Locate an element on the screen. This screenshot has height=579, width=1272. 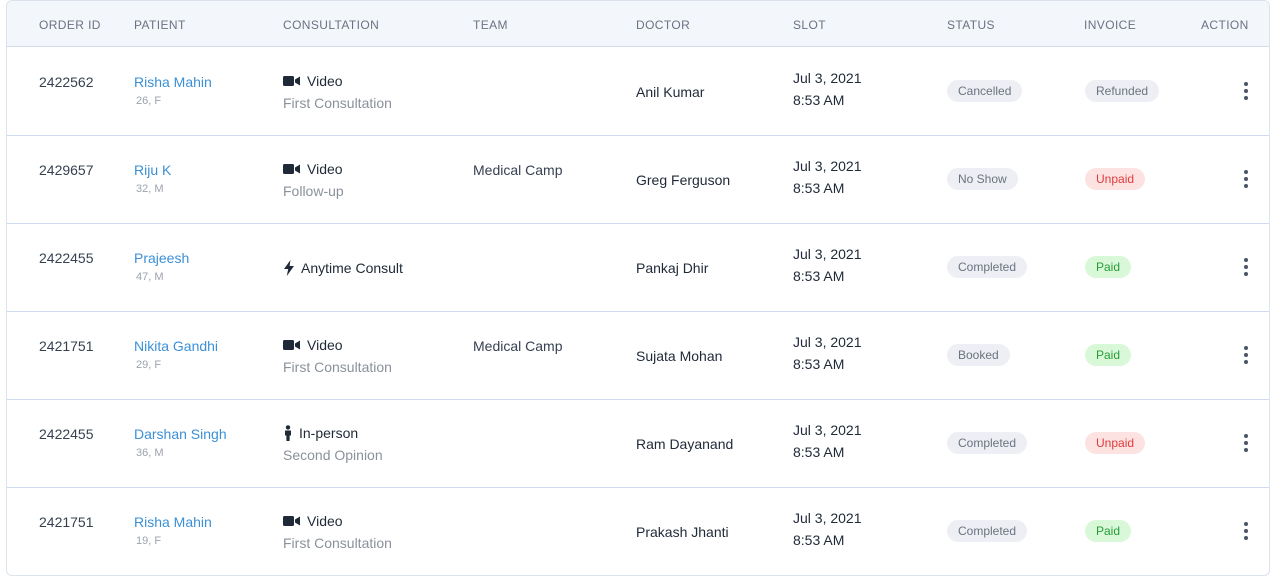
consultation-cell: Anytime Consult is located at coordinates (343, 268).